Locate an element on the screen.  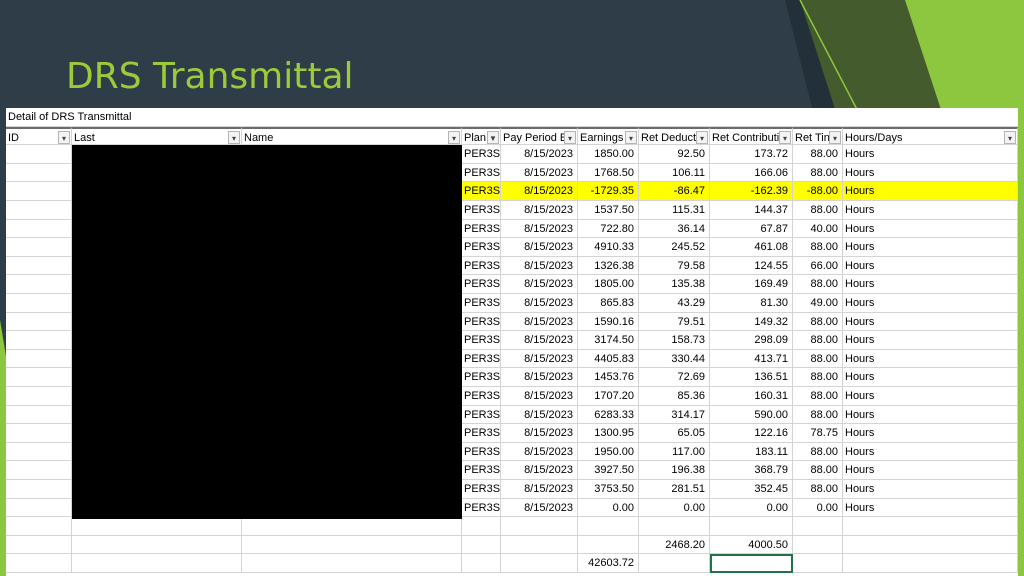
cell-earnings: 722.80 is located at coordinates (608, 229).